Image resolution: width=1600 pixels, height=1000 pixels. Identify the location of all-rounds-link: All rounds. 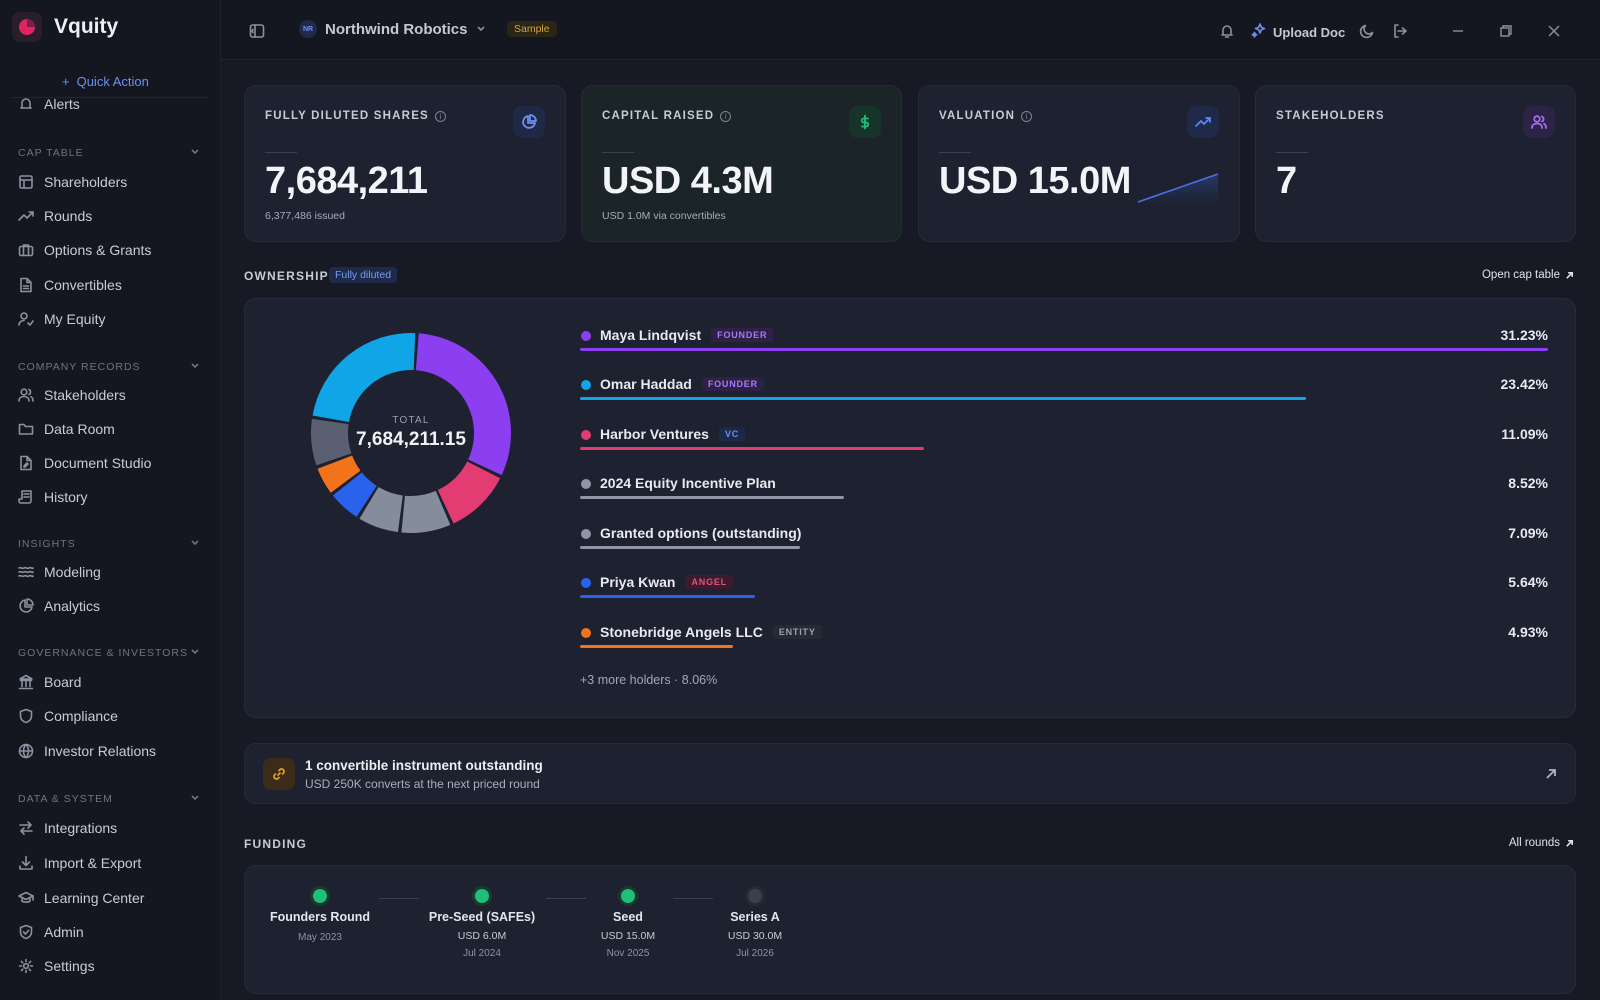
(1541, 843).